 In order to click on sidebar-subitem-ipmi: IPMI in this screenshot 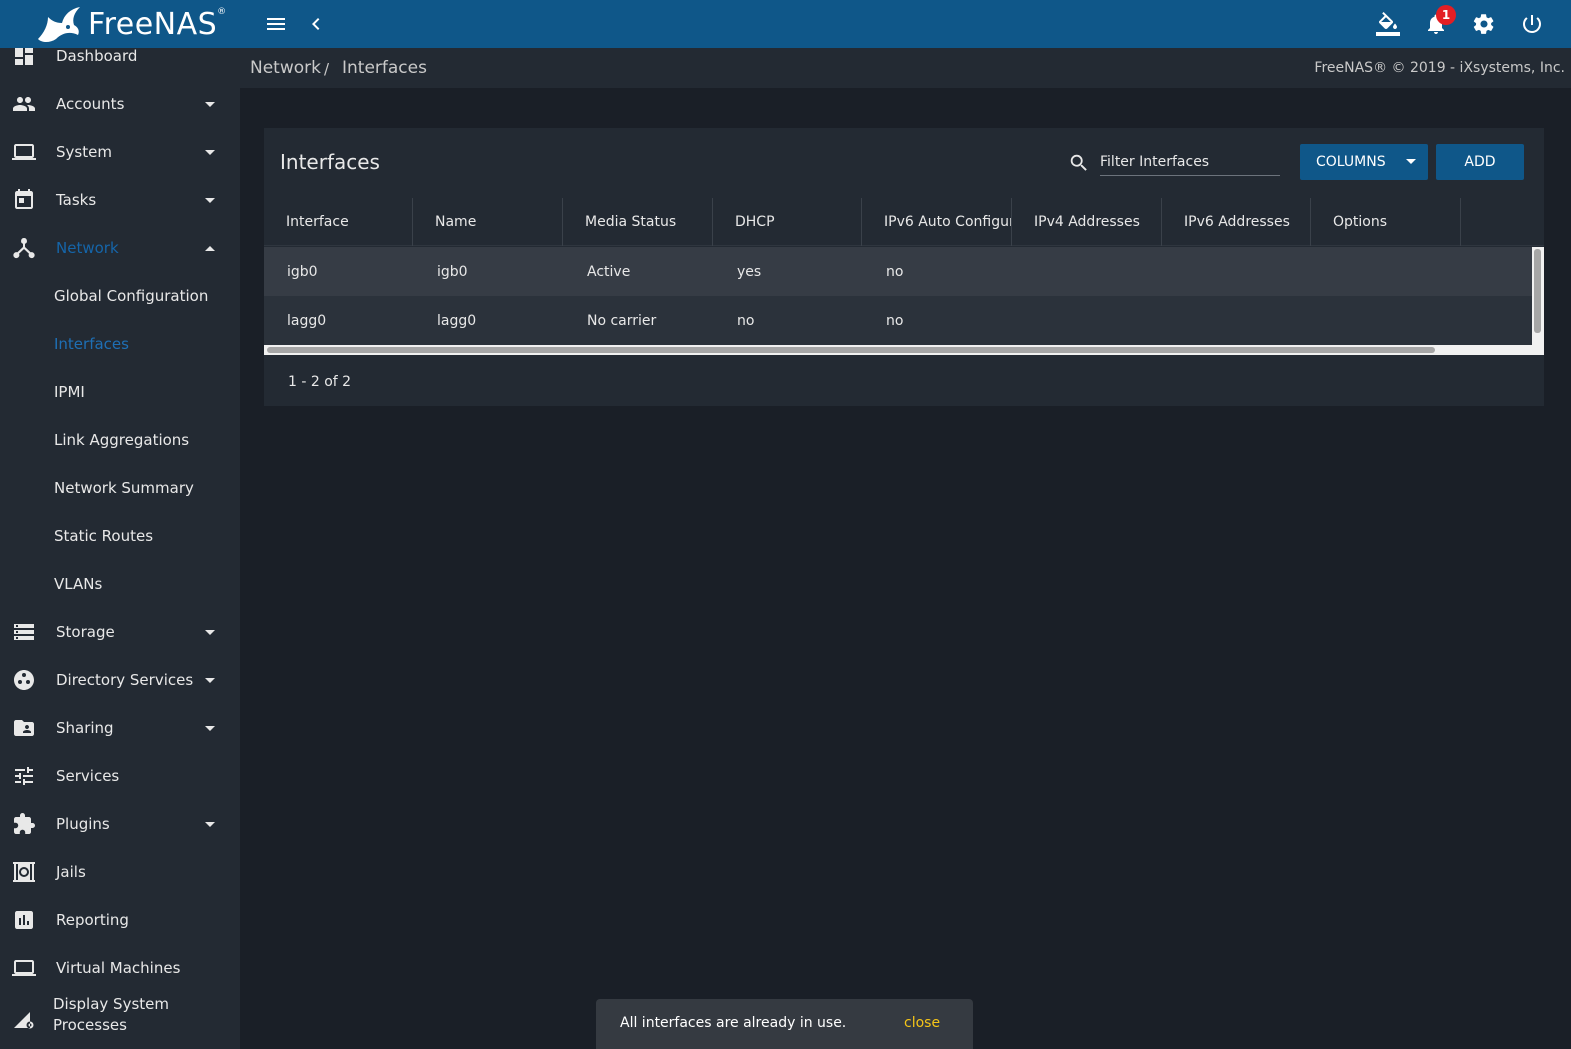, I will do `click(120, 392)`.